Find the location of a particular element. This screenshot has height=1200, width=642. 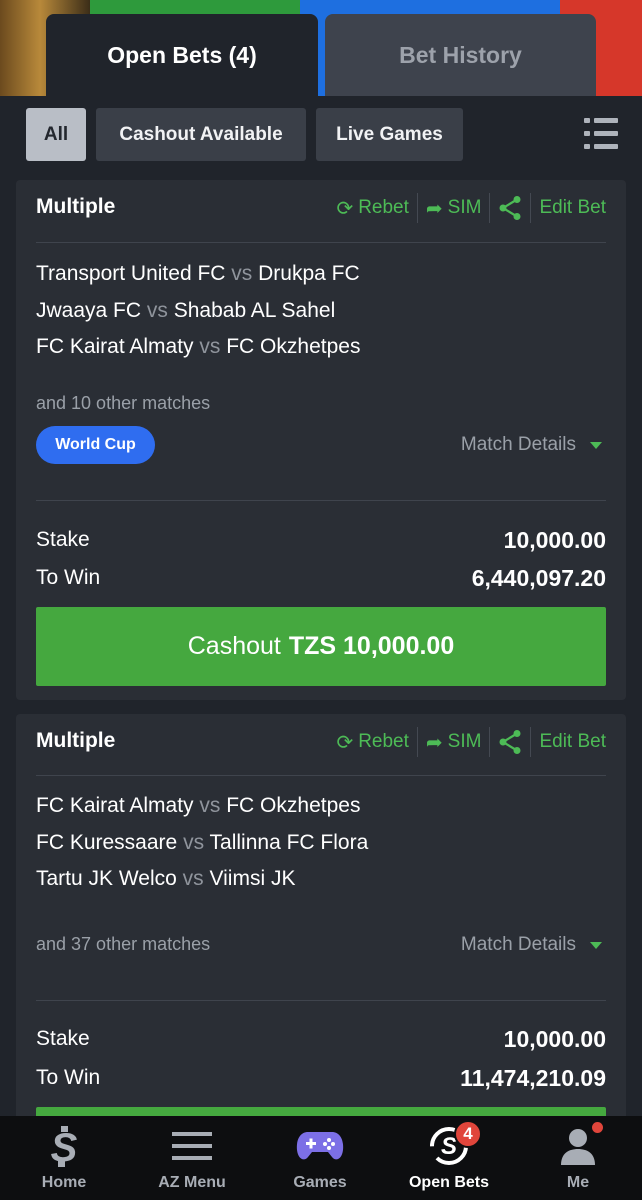

match-row: FC Kuressaare vs Tallinna FC Flora is located at coordinates (202, 842).